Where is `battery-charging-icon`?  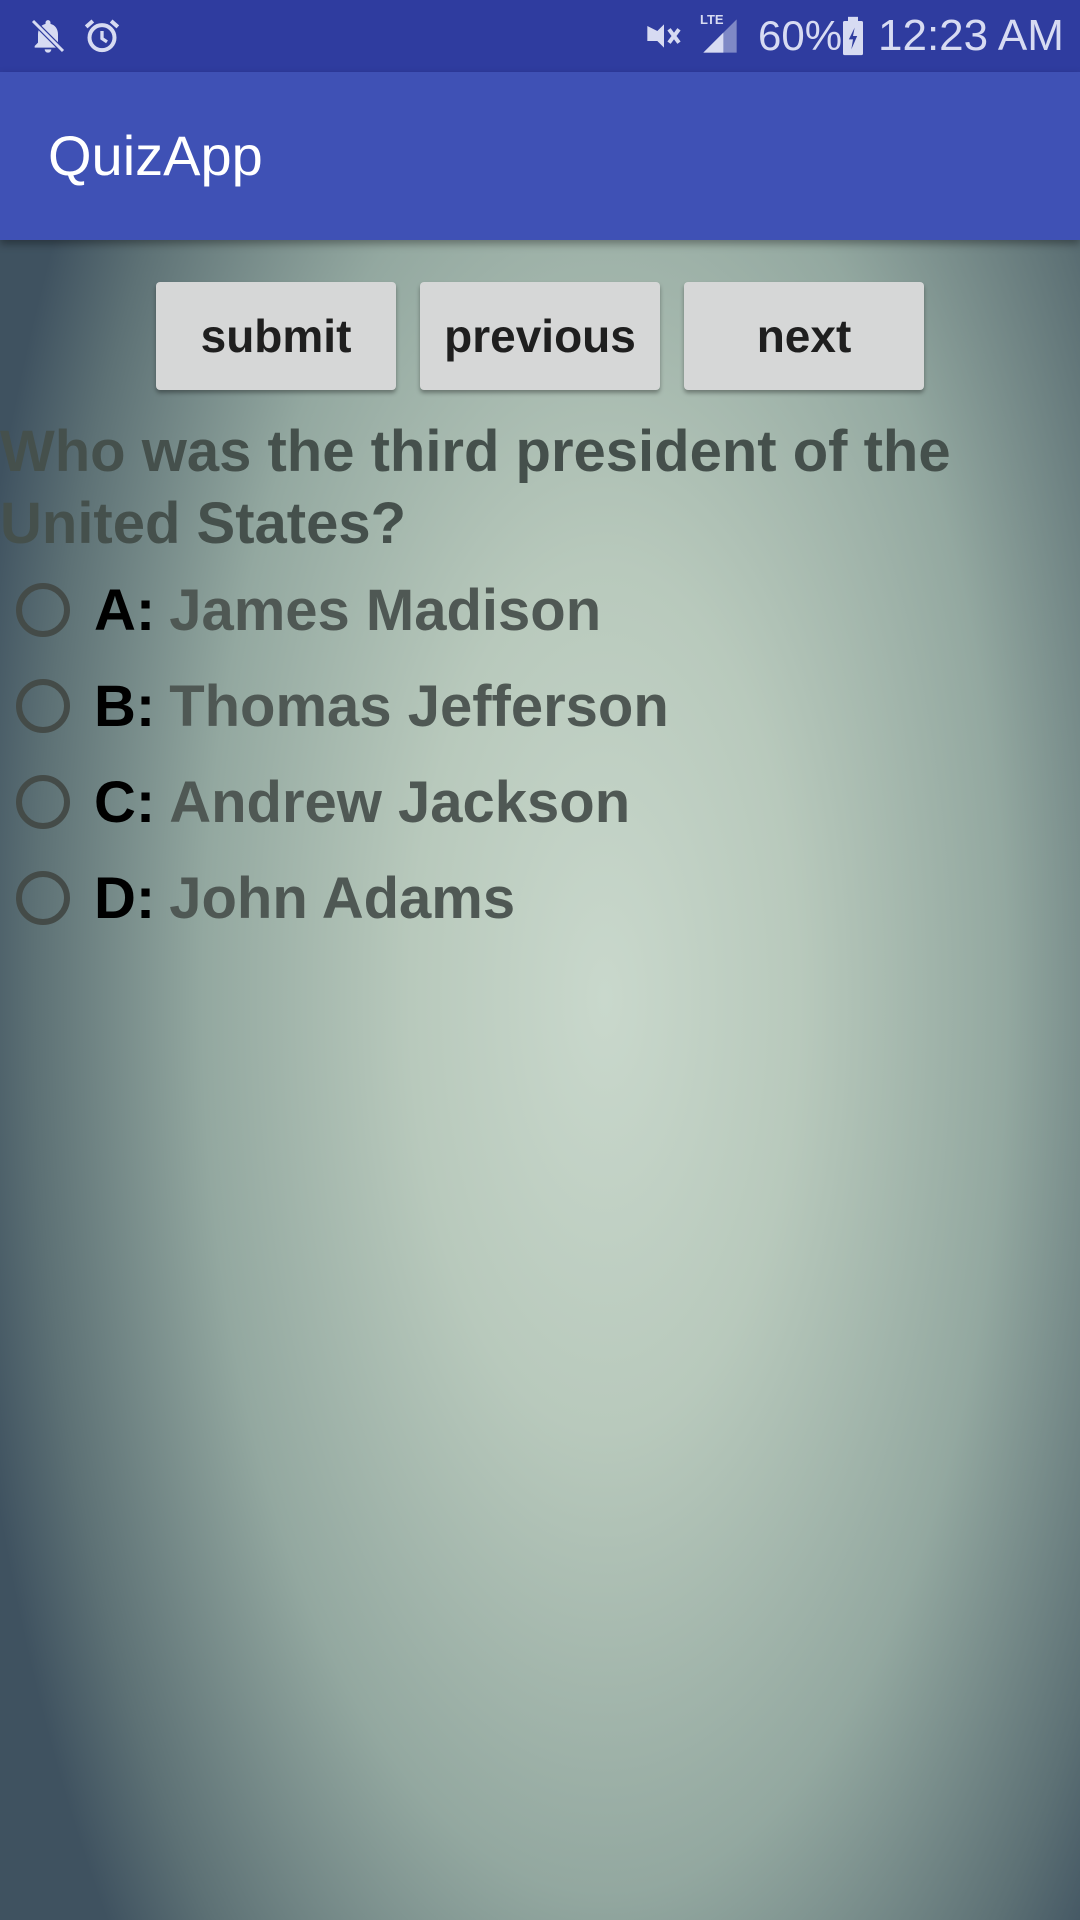
battery-charging-icon is located at coordinates (853, 36).